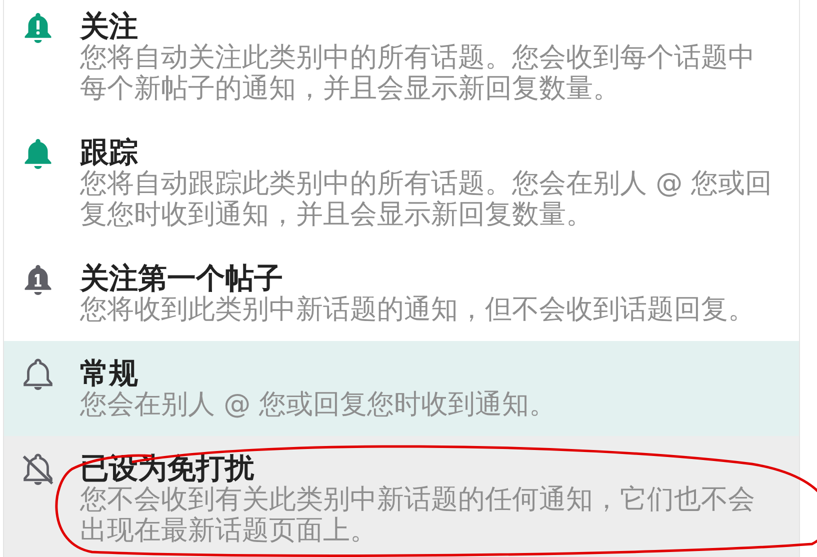  What do you see at coordinates (418, 515) in the screenshot?
I see `item-description: 您不会收到有关此类别中新话题的任何通知，它们也不会出现在最新话题页面上。` at bounding box center [418, 515].